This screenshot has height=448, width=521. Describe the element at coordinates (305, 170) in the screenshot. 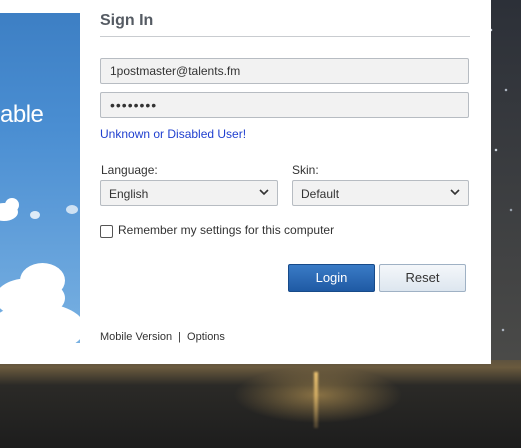

I see `skin-label: Skin:` at that location.